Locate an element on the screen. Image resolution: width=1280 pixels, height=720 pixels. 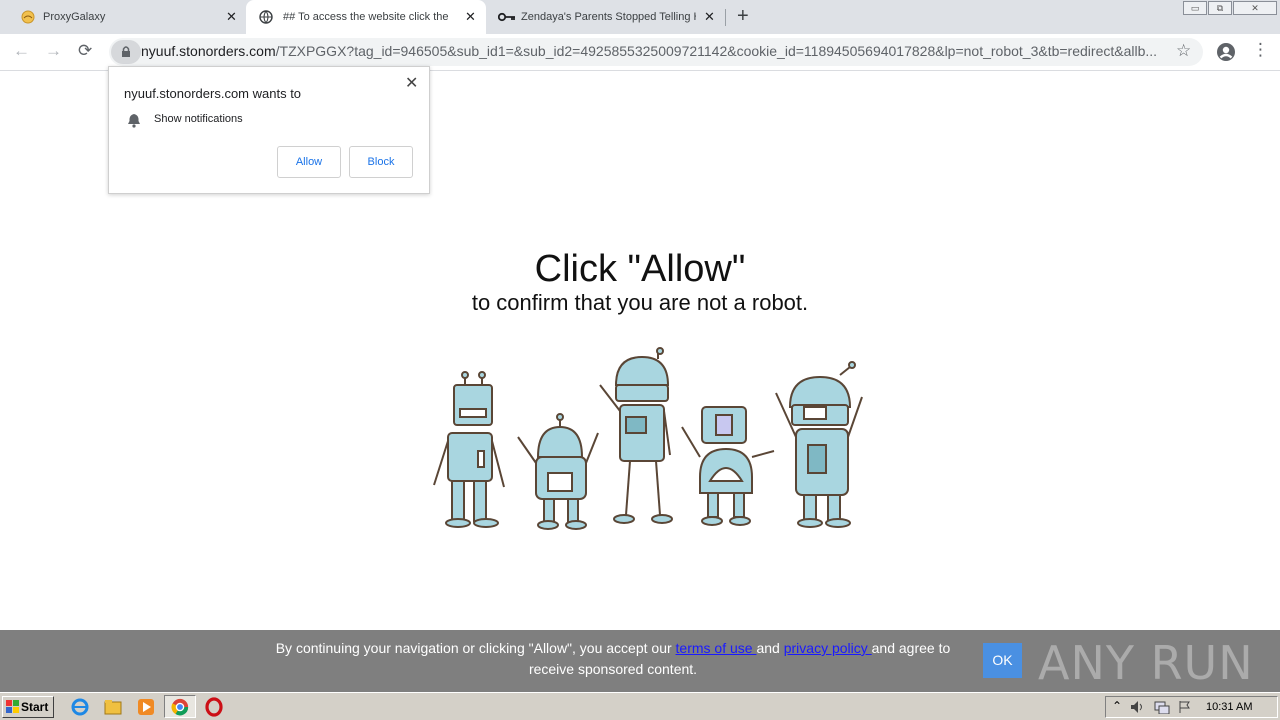
ok-button: OK is located at coordinates (1002, 660).